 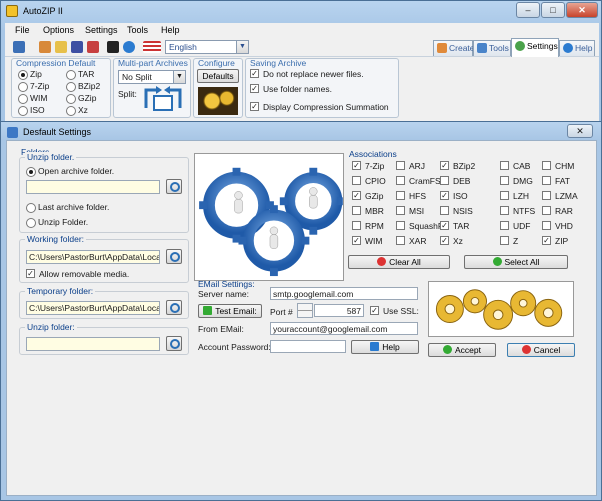 What do you see at coordinates (129, 47) in the screenshot?
I see `help-circle-icon` at bounding box center [129, 47].